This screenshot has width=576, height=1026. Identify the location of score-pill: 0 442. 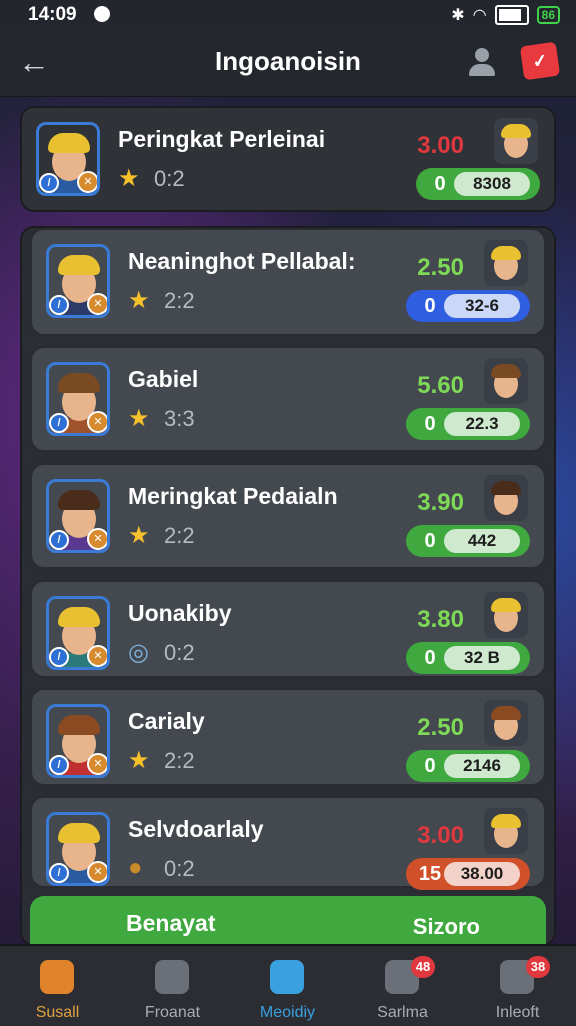
(468, 541).